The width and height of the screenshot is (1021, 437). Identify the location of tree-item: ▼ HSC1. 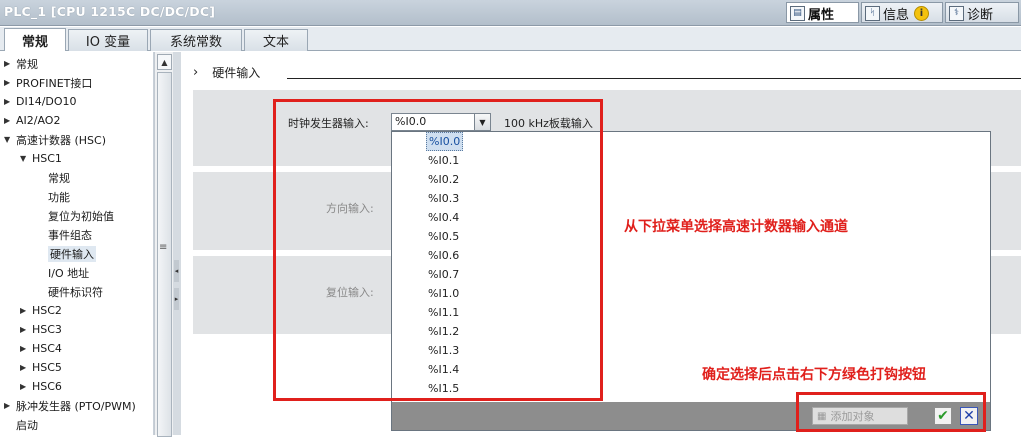
(41, 158).